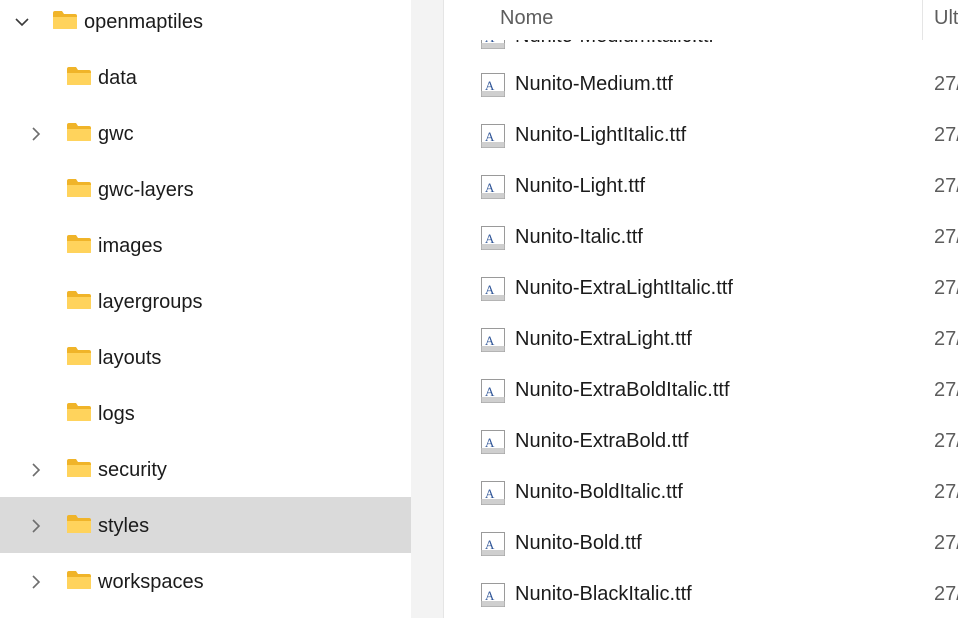 The image size is (958, 618). What do you see at coordinates (130, 246) in the screenshot?
I see `tree-item-label: images` at bounding box center [130, 246].